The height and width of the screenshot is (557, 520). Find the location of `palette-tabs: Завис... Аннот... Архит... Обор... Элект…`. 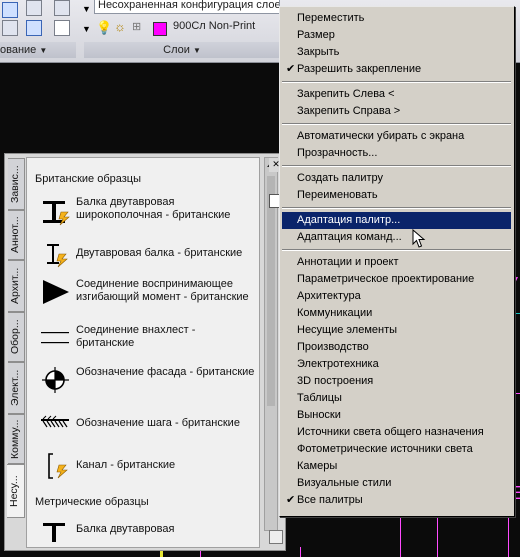

palette-tabs: Завис... Аннот... Архит... Обор... Элект… is located at coordinates (15, 353).